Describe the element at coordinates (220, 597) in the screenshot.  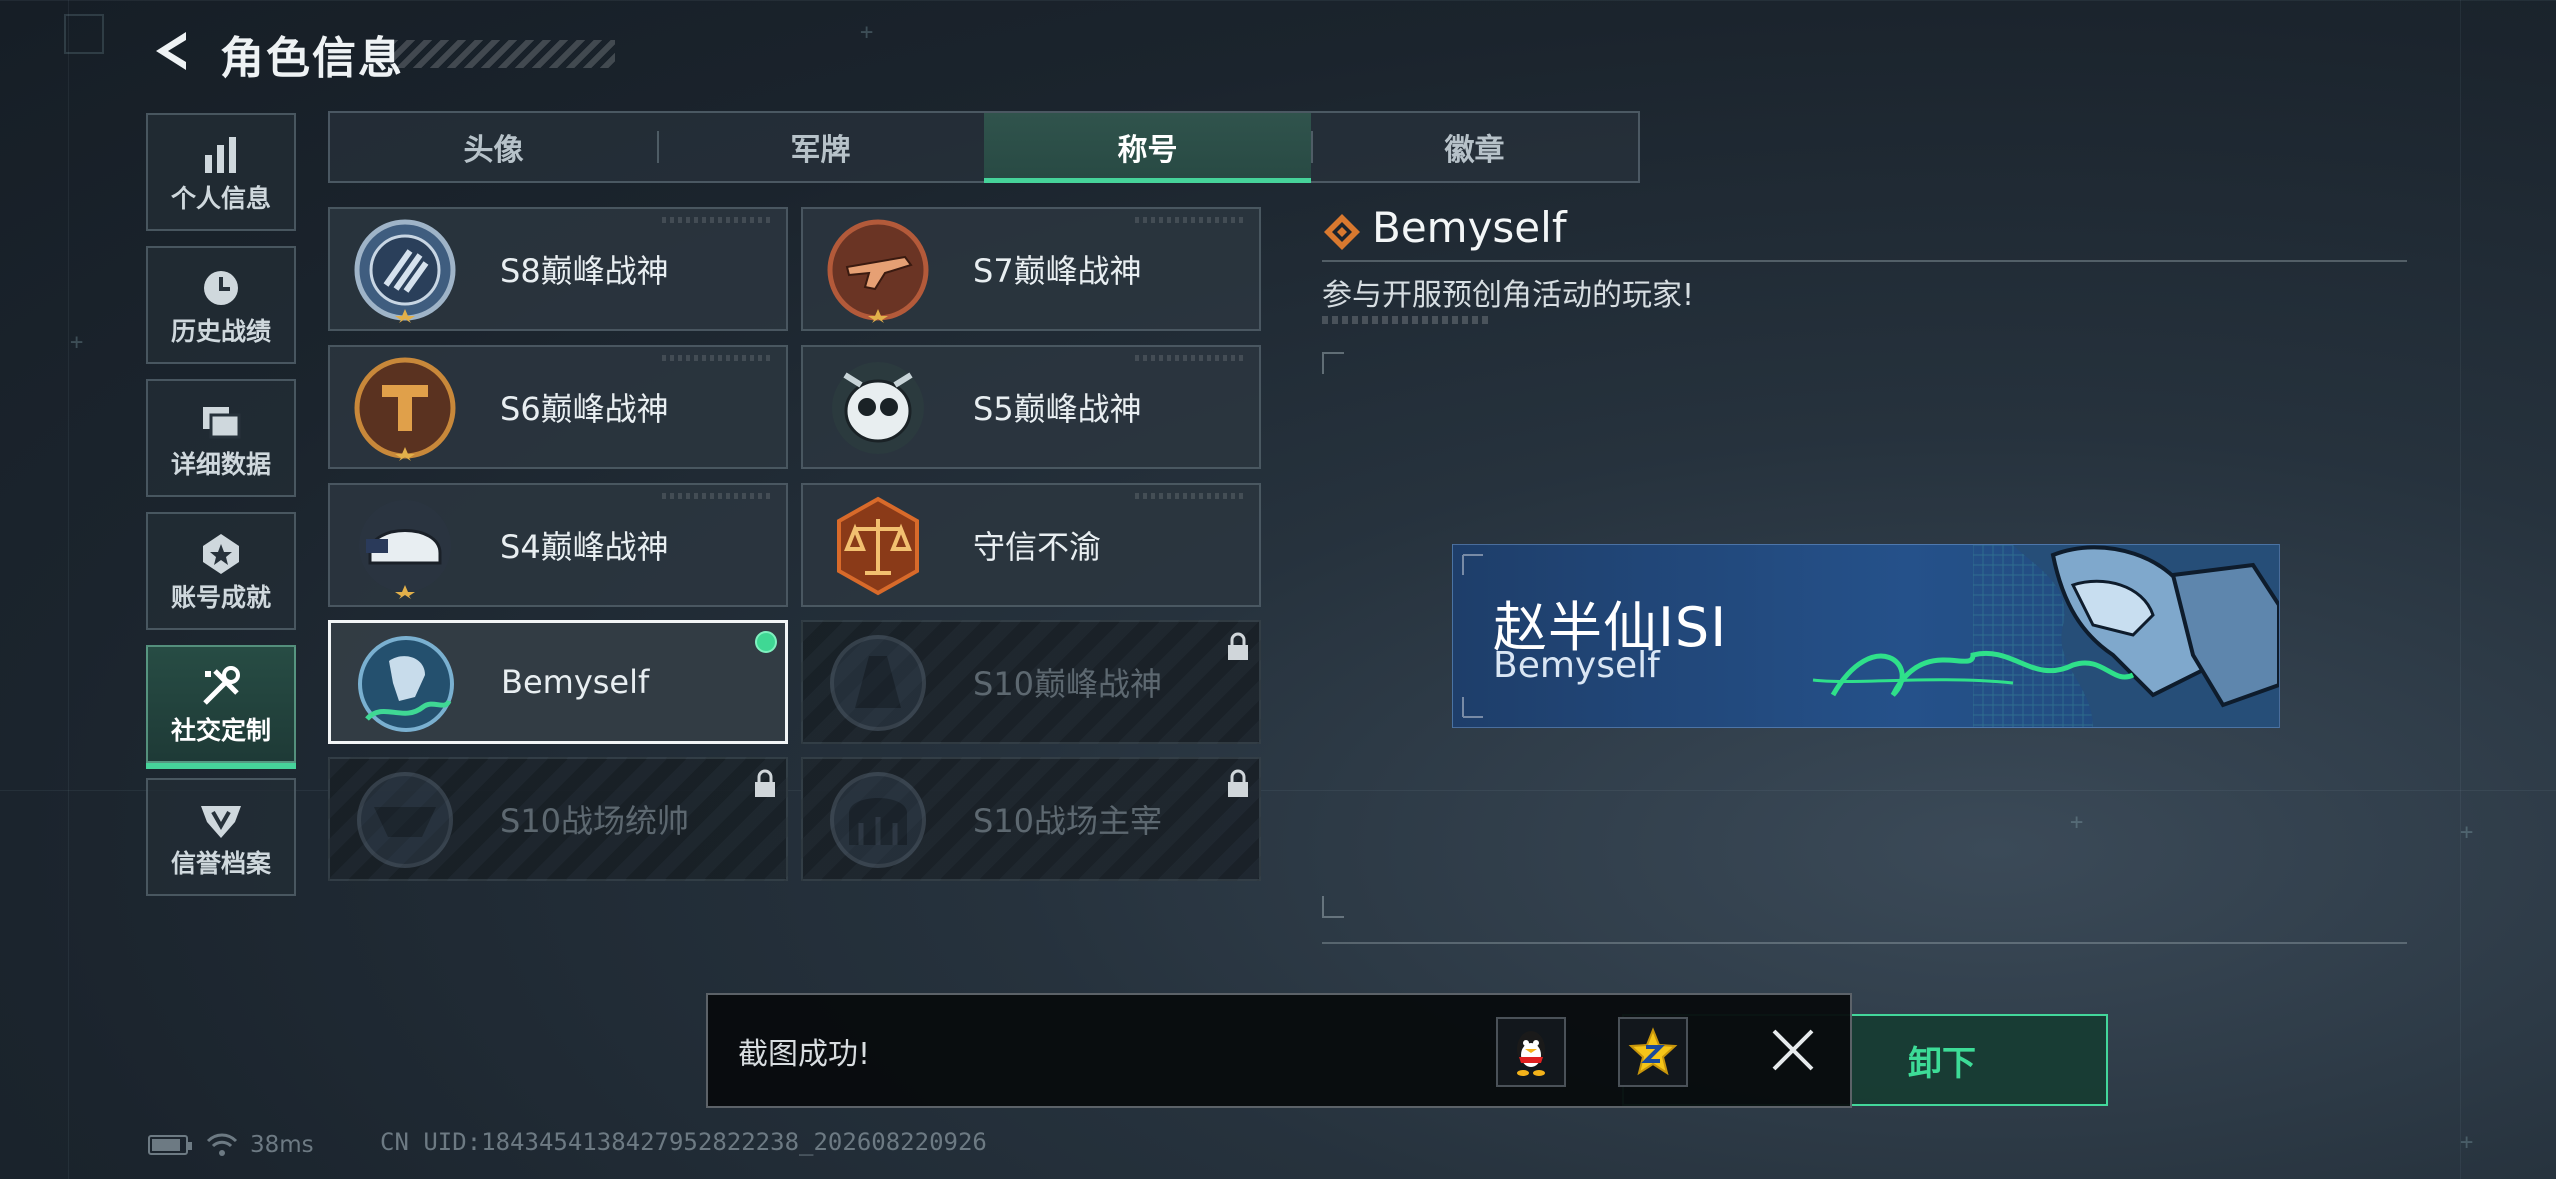
I see `sidebar-item-label: 账号成就` at that location.